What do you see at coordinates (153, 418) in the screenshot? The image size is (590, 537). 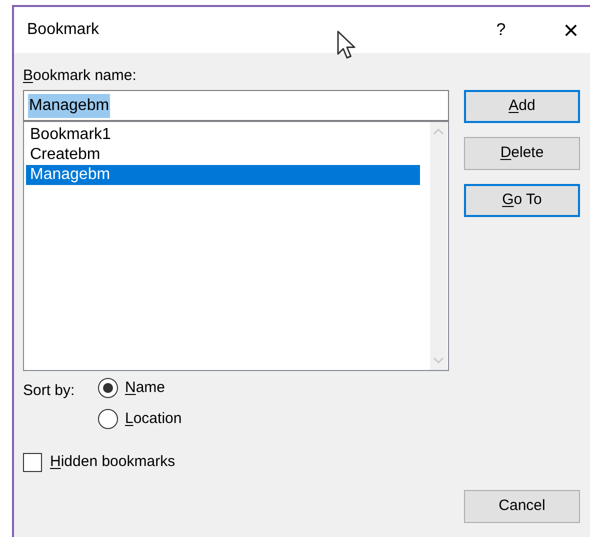 I see `radio-label: Location` at bounding box center [153, 418].